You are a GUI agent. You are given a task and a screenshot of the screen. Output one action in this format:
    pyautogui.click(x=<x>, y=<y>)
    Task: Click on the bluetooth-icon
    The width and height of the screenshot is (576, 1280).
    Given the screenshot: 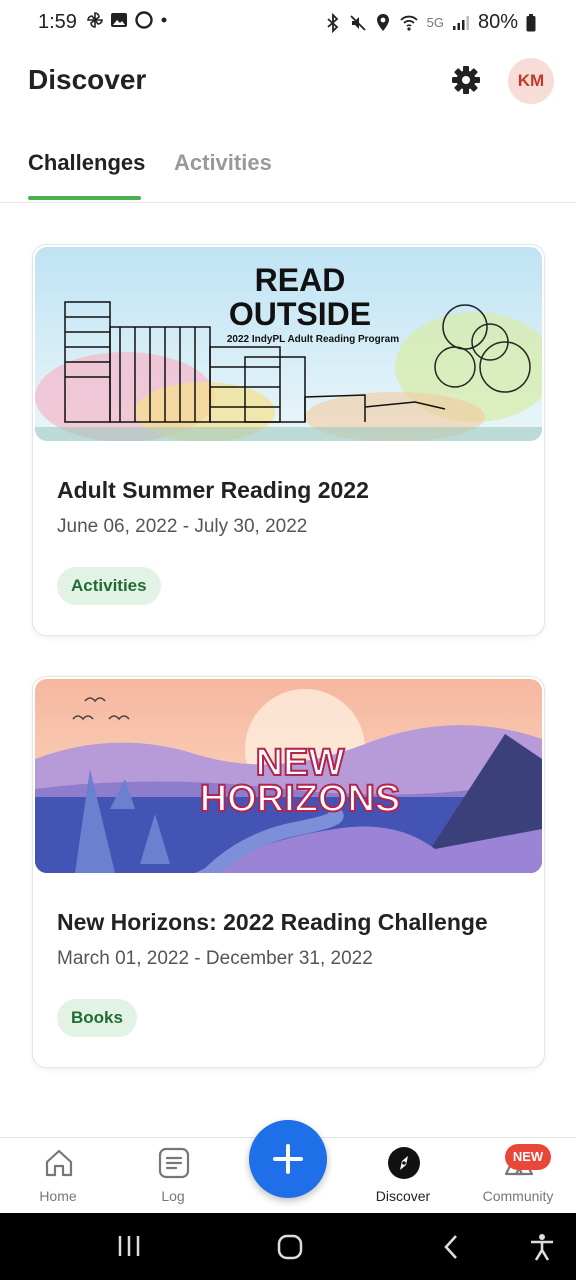 What is the action you would take?
    pyautogui.click(x=332, y=22)
    